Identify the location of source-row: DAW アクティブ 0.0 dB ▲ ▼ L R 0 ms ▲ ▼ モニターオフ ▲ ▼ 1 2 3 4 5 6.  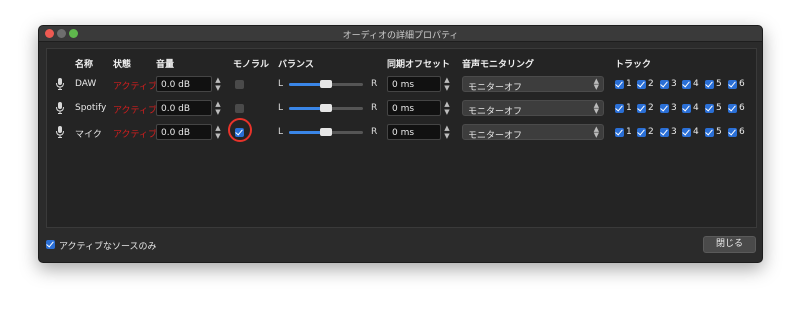
(401, 84).